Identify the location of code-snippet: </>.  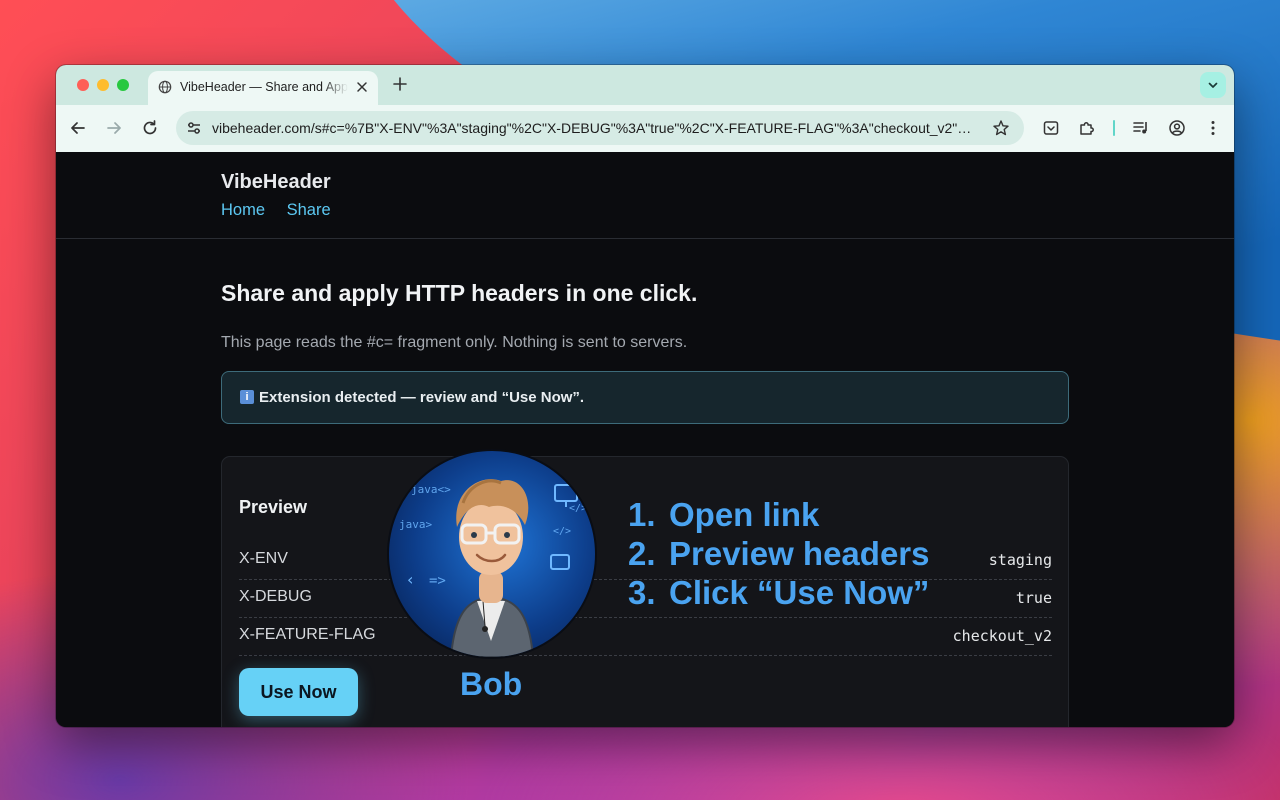
(562, 531).